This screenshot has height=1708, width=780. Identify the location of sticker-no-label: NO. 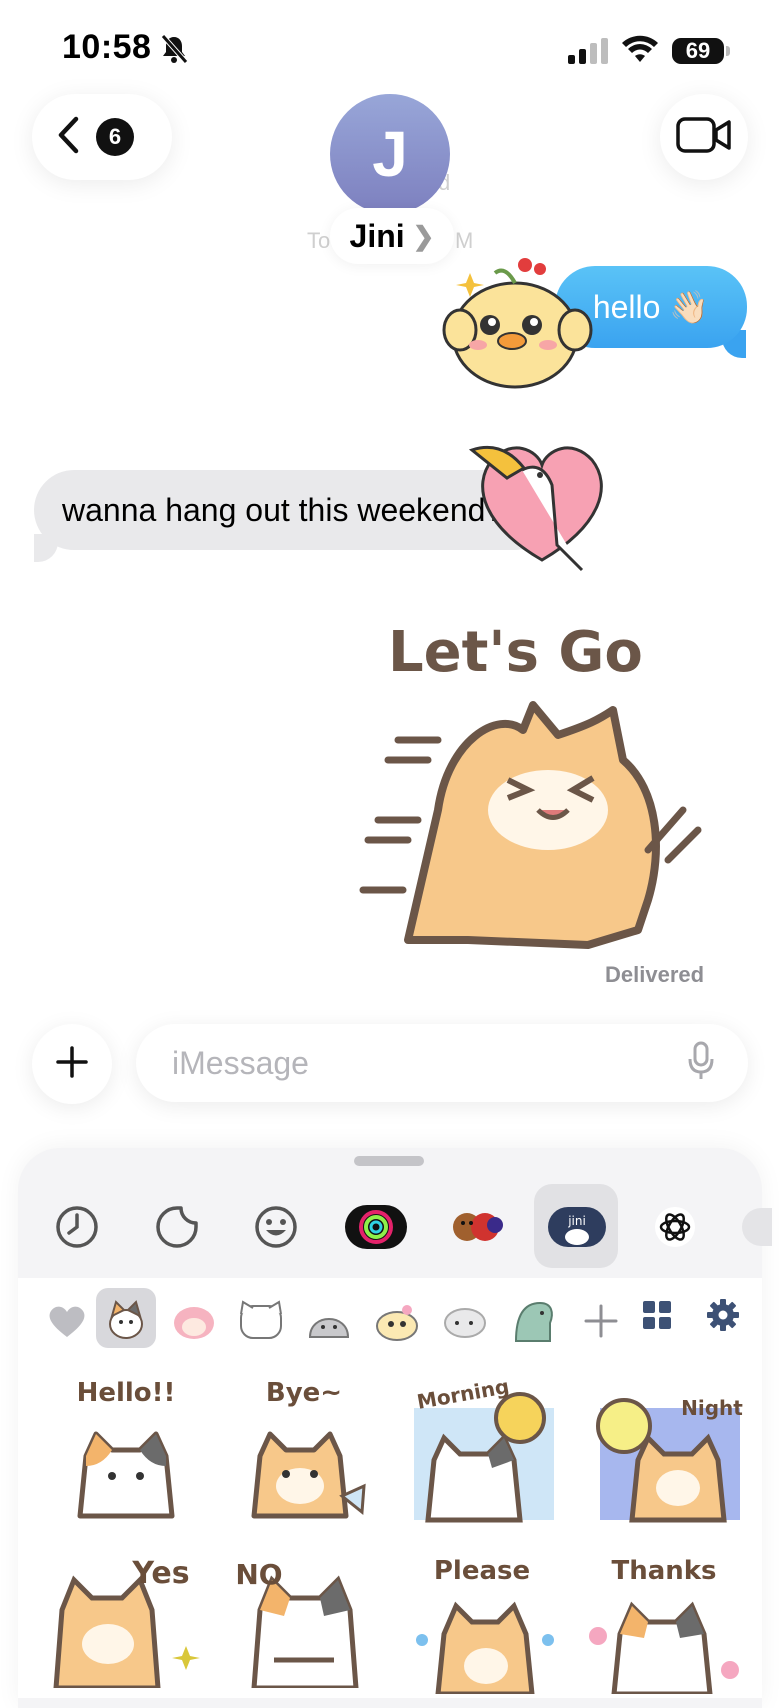
(259, 1574).